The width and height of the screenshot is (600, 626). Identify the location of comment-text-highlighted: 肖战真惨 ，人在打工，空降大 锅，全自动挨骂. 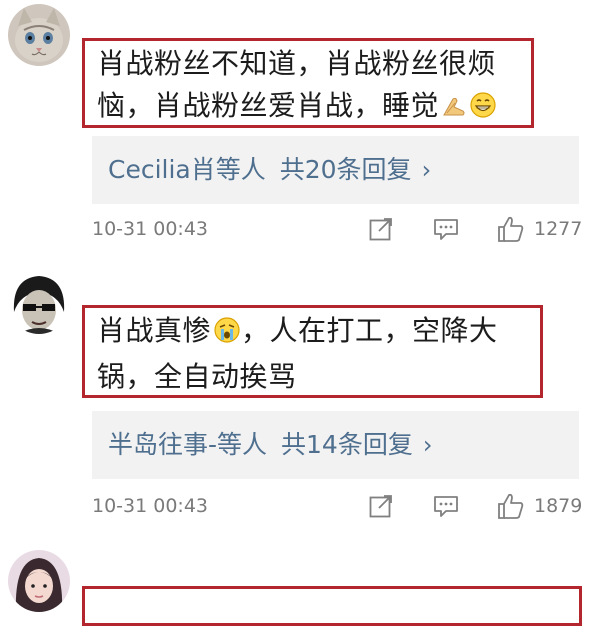
(312, 351).